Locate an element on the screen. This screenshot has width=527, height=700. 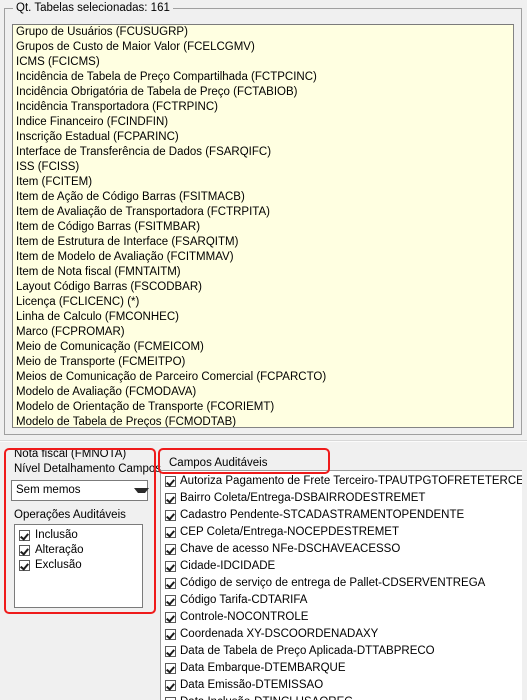
field-checkbox-row: Bairro Coleta/Entrega-DSBAIRRODESTREMET is located at coordinates (341, 498).